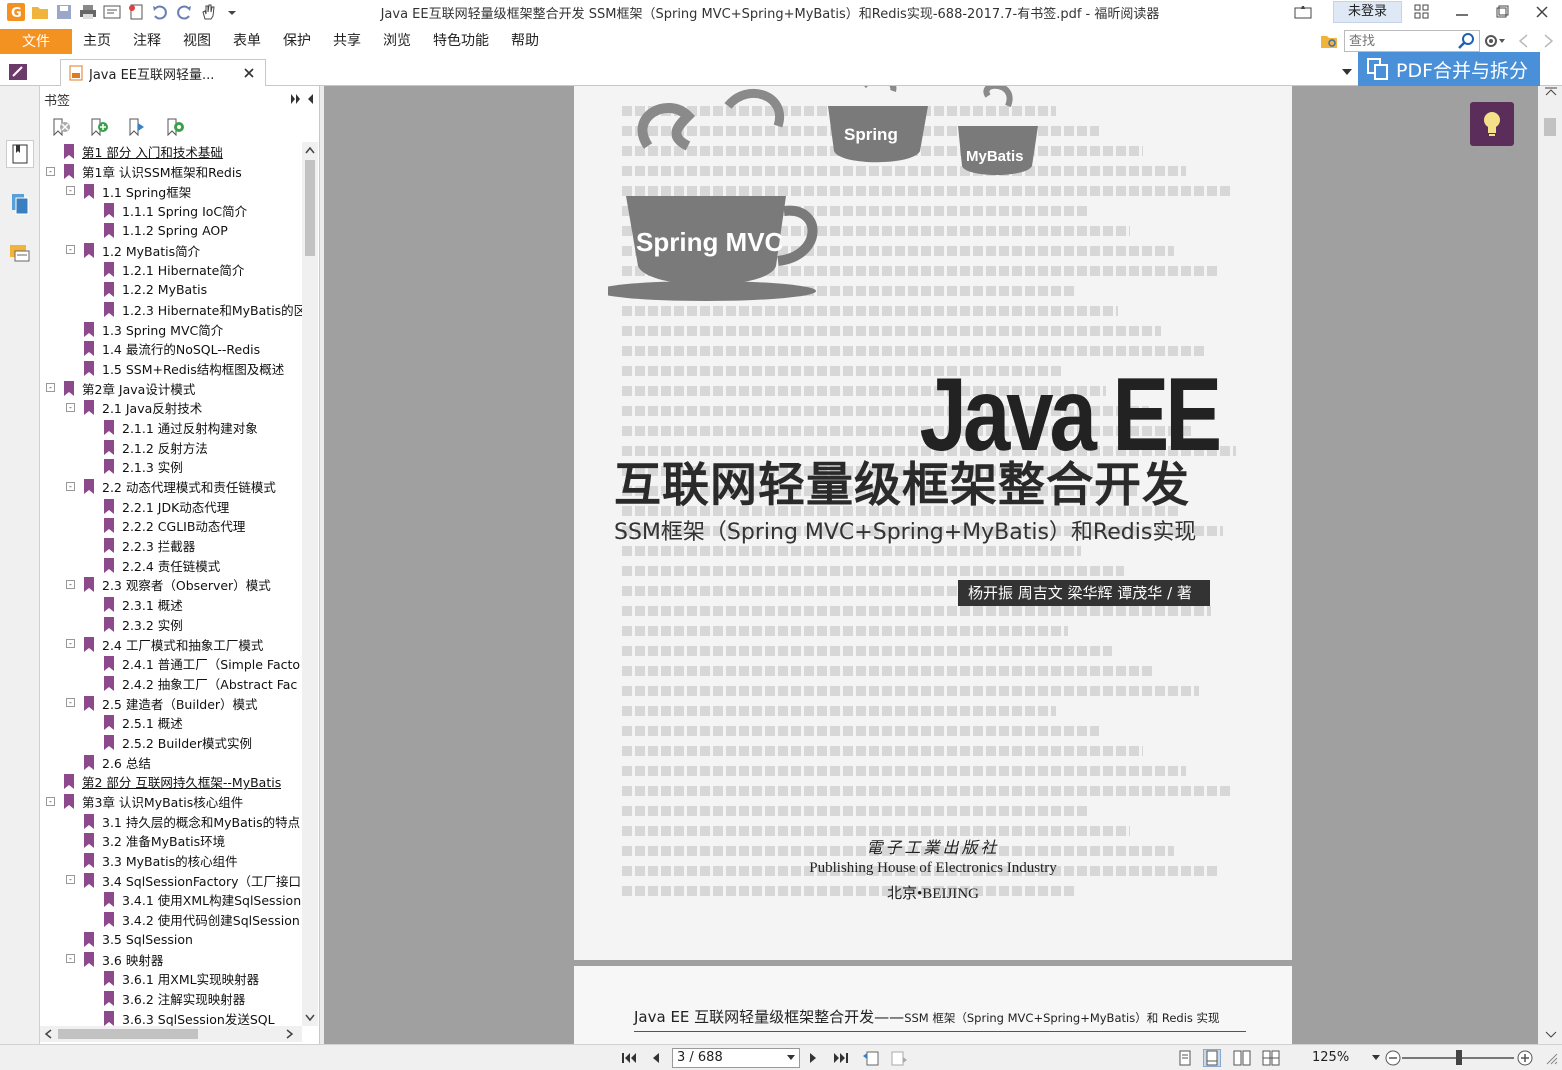  I want to click on menu-view: 视图, so click(197, 41).